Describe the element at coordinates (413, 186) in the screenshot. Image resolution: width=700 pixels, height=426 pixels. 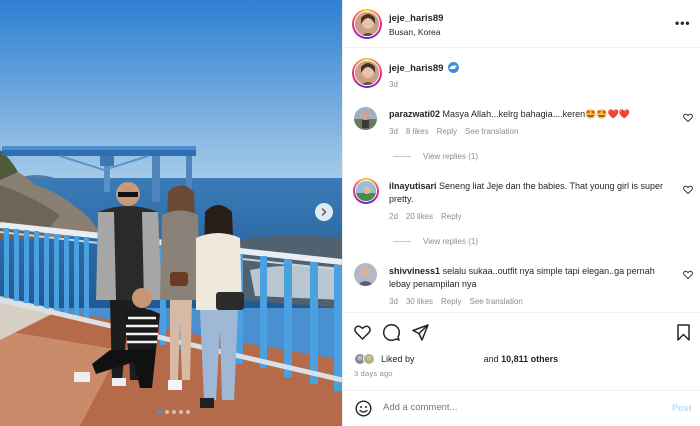
I see `comment-username: ilnayutisari` at that location.